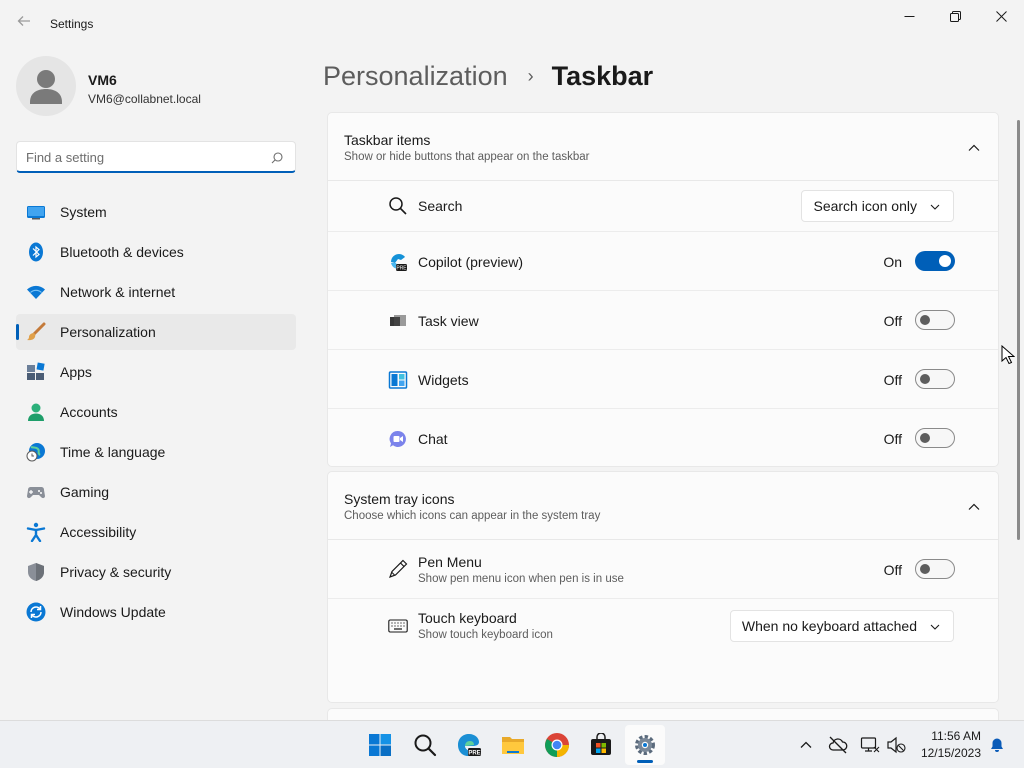 Image resolution: width=1024 pixels, height=768 pixels. Describe the element at coordinates (415, 76) in the screenshot. I see `breadcrumb-parent: Personalization` at that location.